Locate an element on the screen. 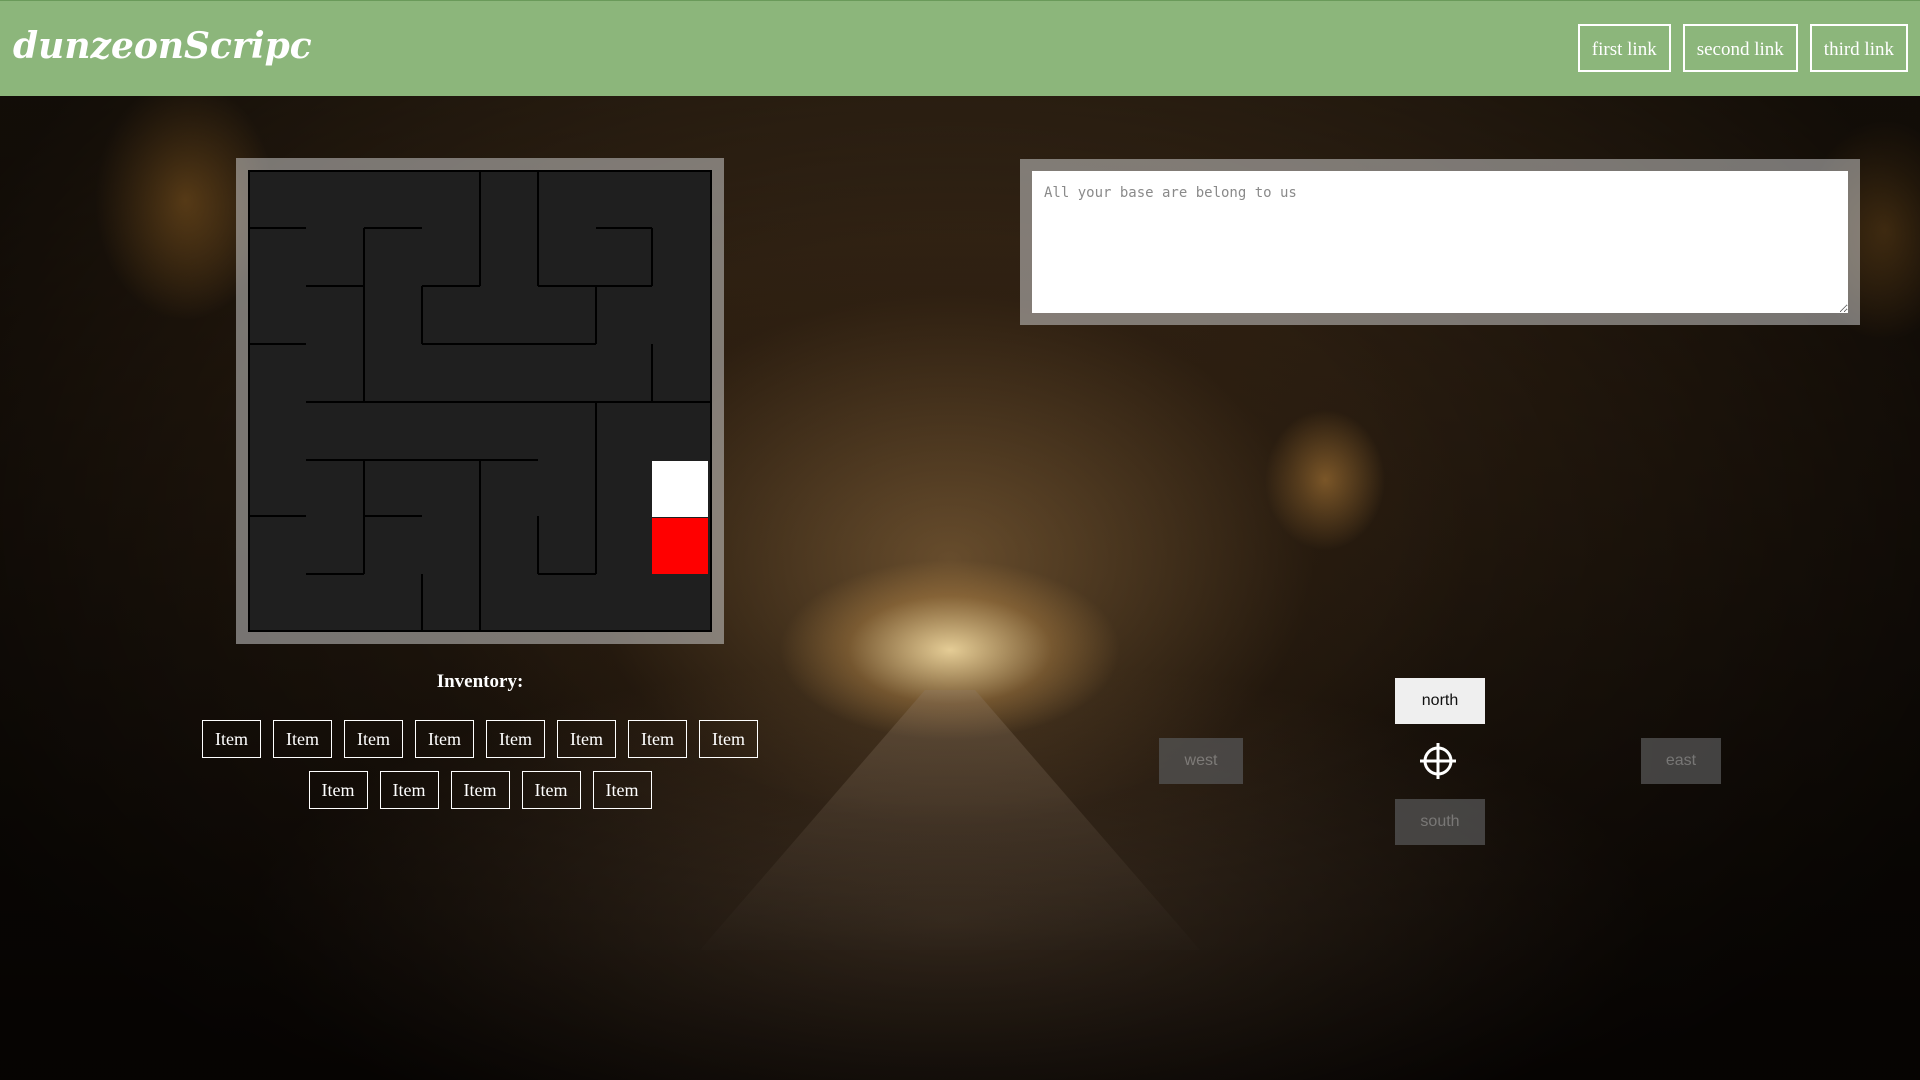 Image resolution: width=1920 pixels, height=1080 pixels. north-button: north is located at coordinates (1440, 701).